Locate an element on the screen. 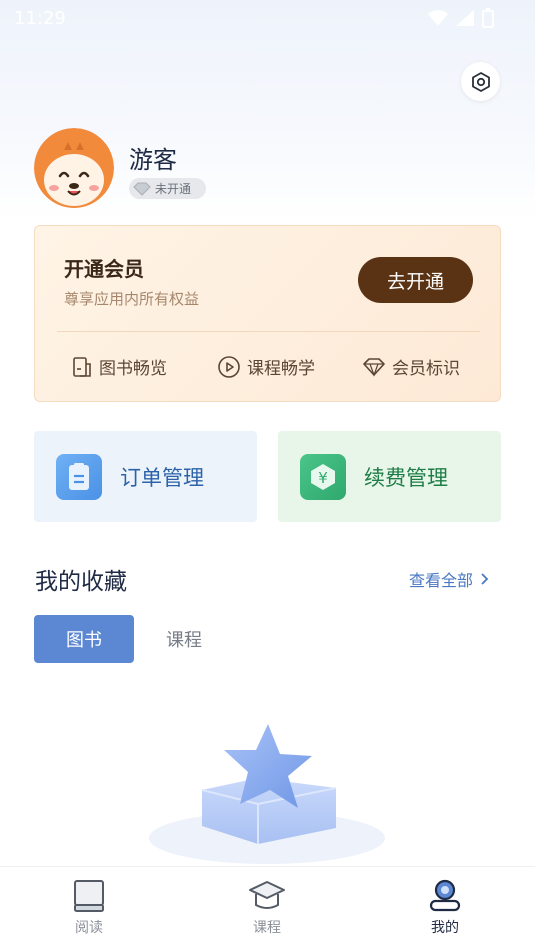 The width and height of the screenshot is (535, 951). nav-label-mine: 我的 is located at coordinates (445, 928).